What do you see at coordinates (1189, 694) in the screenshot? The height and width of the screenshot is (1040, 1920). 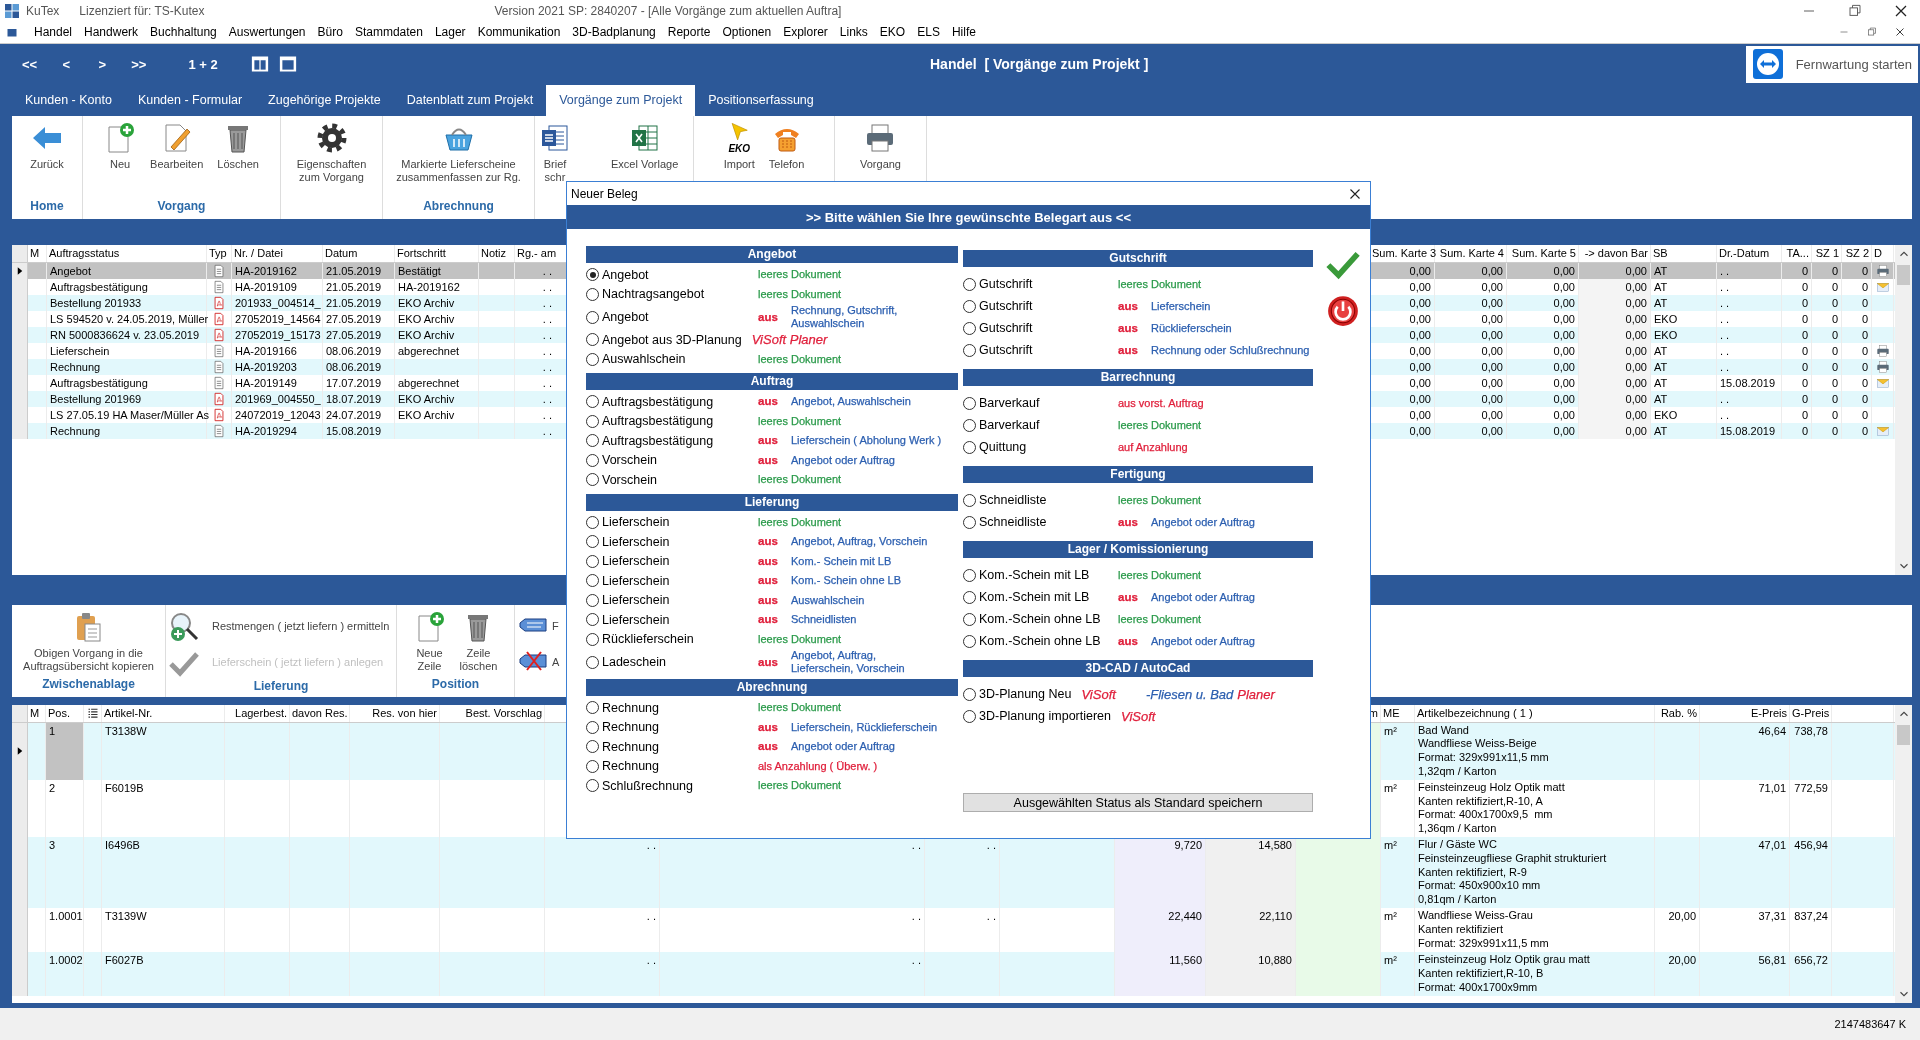 I see `option-note: -Fliesen u. Bad` at bounding box center [1189, 694].